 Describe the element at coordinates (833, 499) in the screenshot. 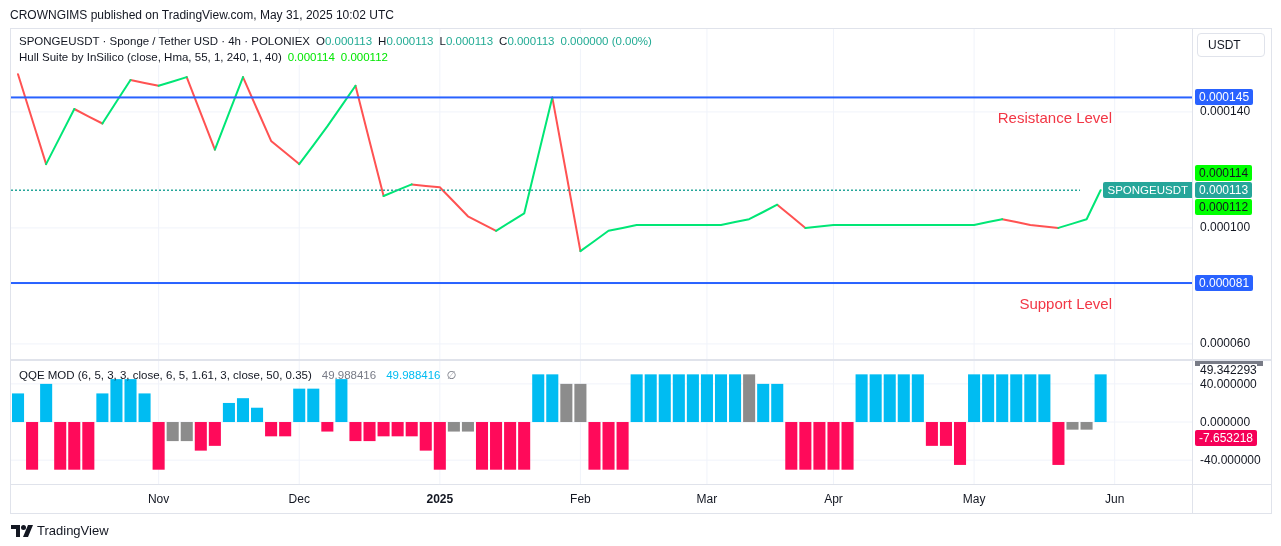

I see `date-label: Apr` at that location.